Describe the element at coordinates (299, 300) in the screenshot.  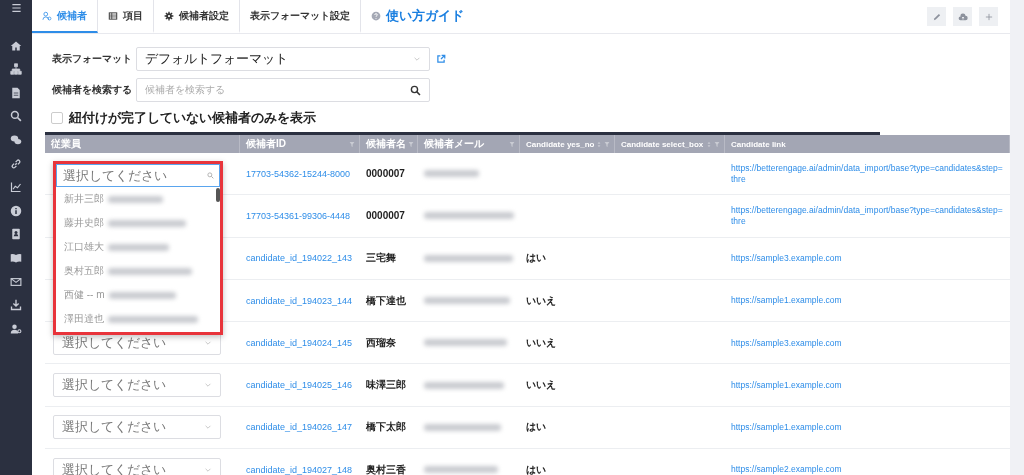
I see `candidate-id-link: candidate_id_194023_144` at that location.